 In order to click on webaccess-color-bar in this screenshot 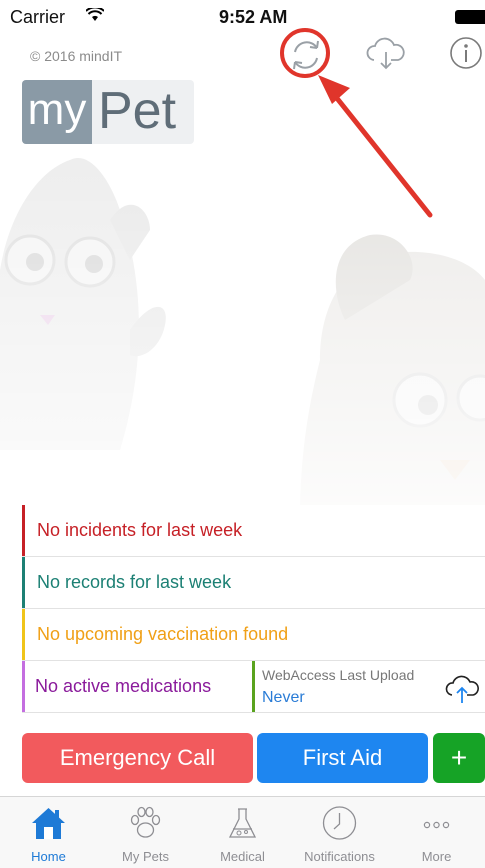, I will do `click(253, 686)`.